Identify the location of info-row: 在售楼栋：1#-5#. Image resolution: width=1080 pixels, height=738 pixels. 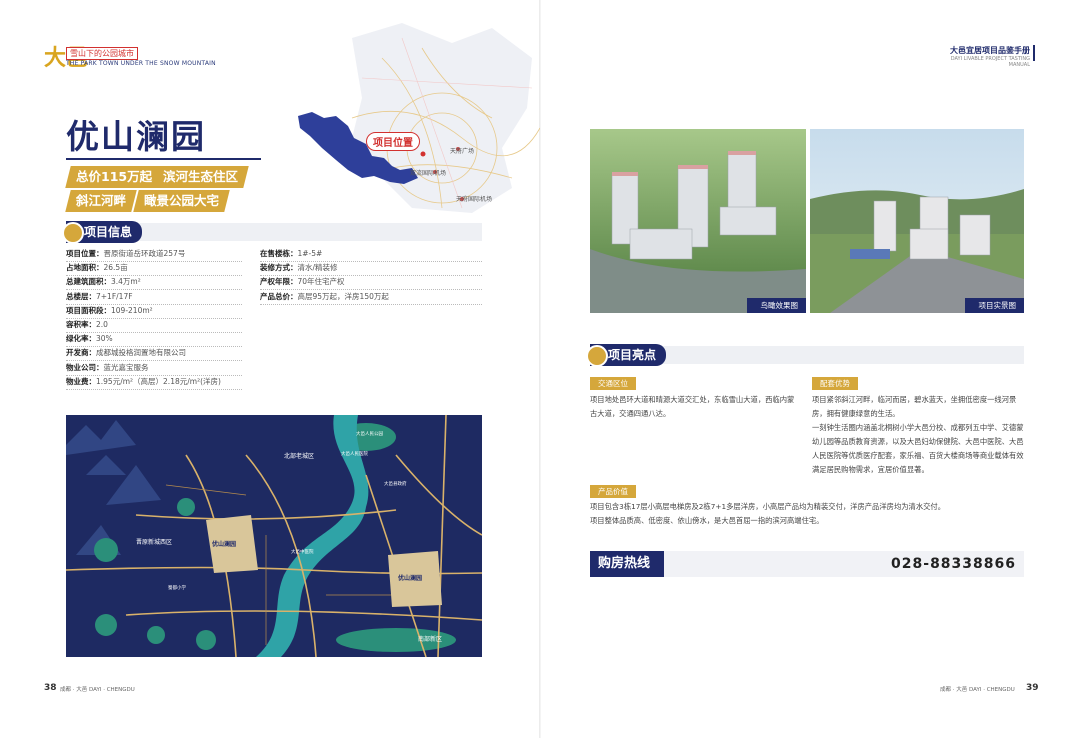
(371, 254).